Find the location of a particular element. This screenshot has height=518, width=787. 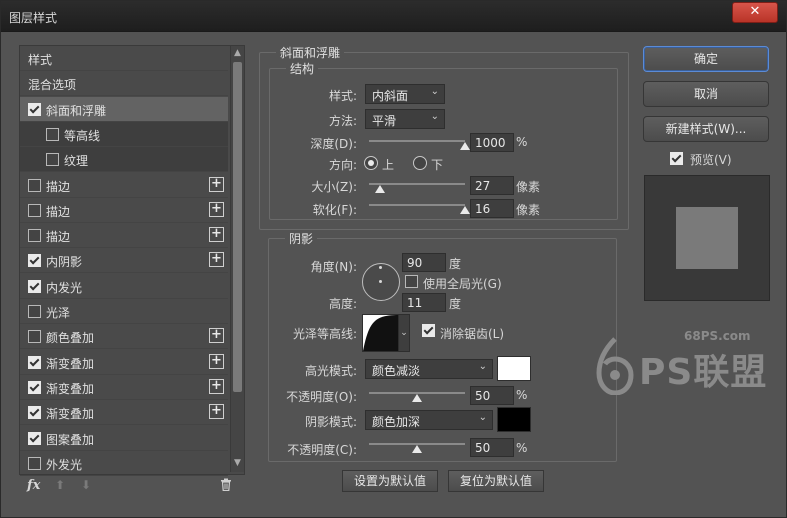

shadow-color-swatch is located at coordinates (514, 419).